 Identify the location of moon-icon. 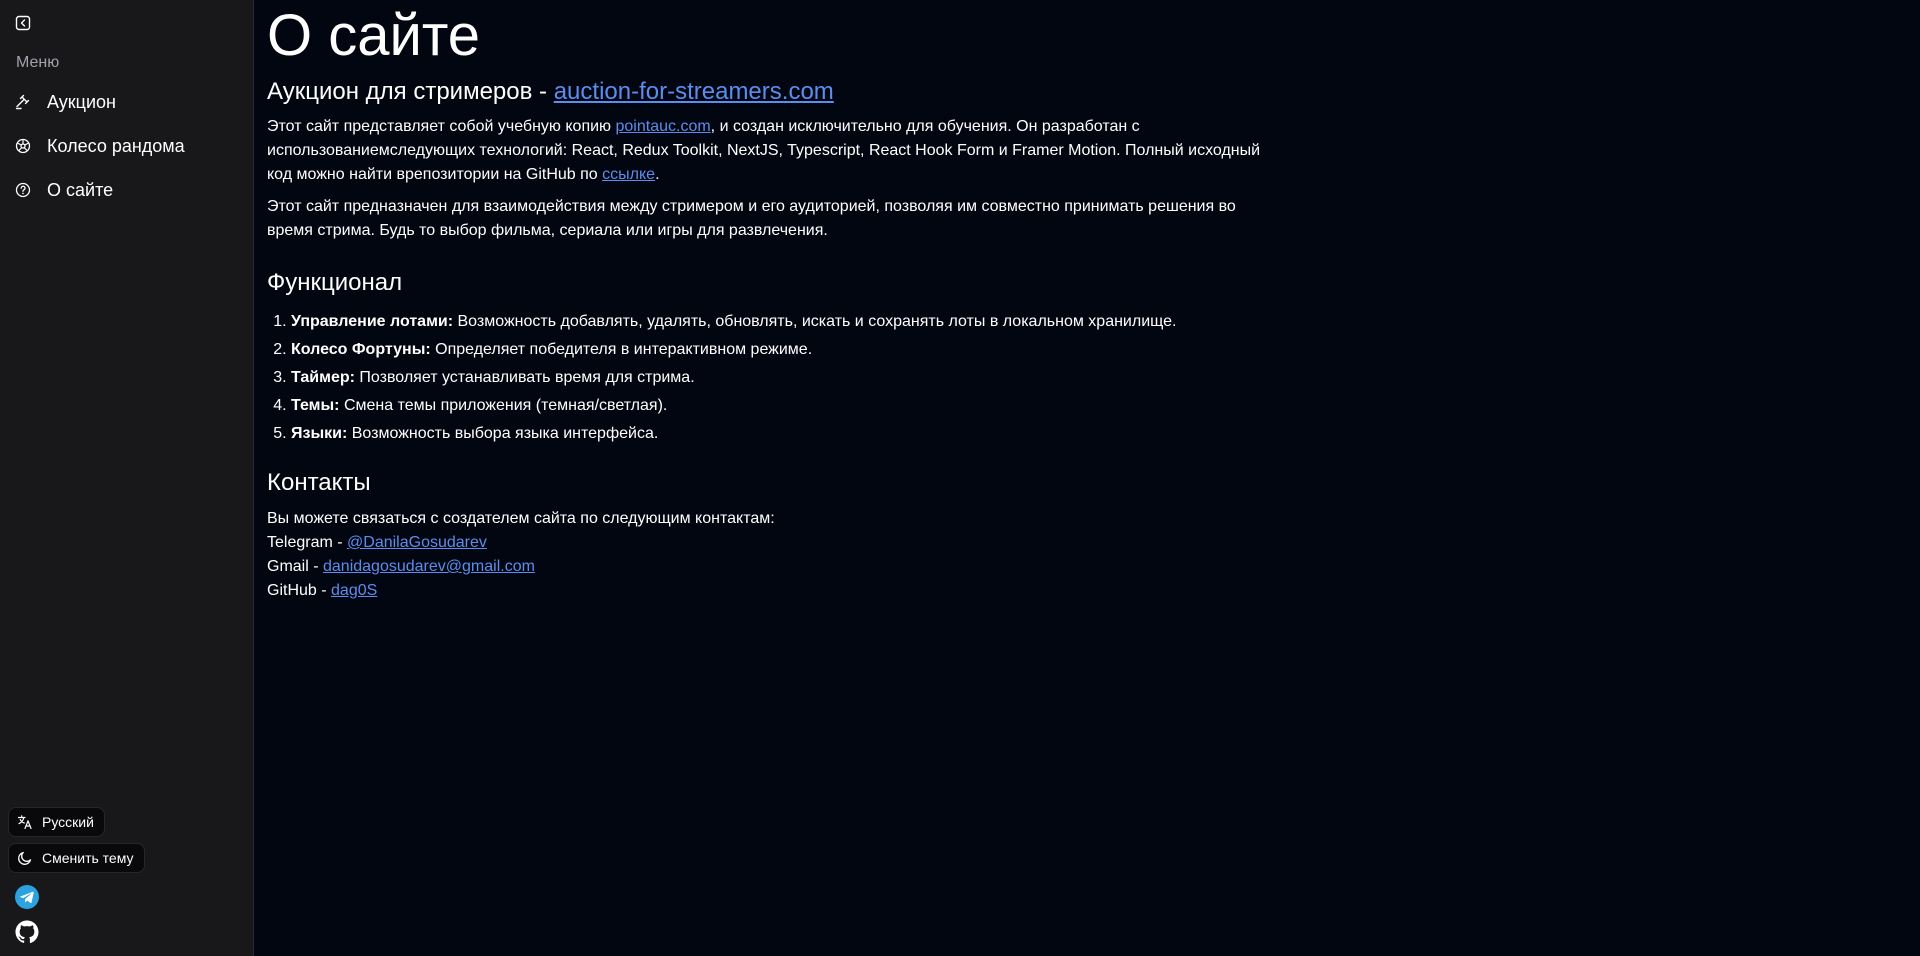
(25, 858).